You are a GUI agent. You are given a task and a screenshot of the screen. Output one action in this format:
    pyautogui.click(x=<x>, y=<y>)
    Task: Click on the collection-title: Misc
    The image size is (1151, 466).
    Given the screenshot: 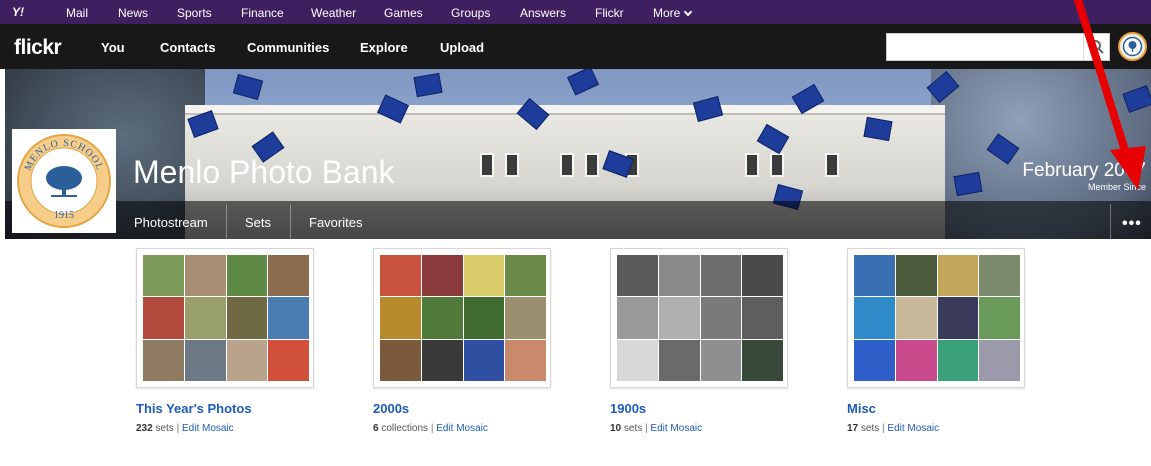 What is the action you would take?
    pyautogui.click(x=861, y=408)
    